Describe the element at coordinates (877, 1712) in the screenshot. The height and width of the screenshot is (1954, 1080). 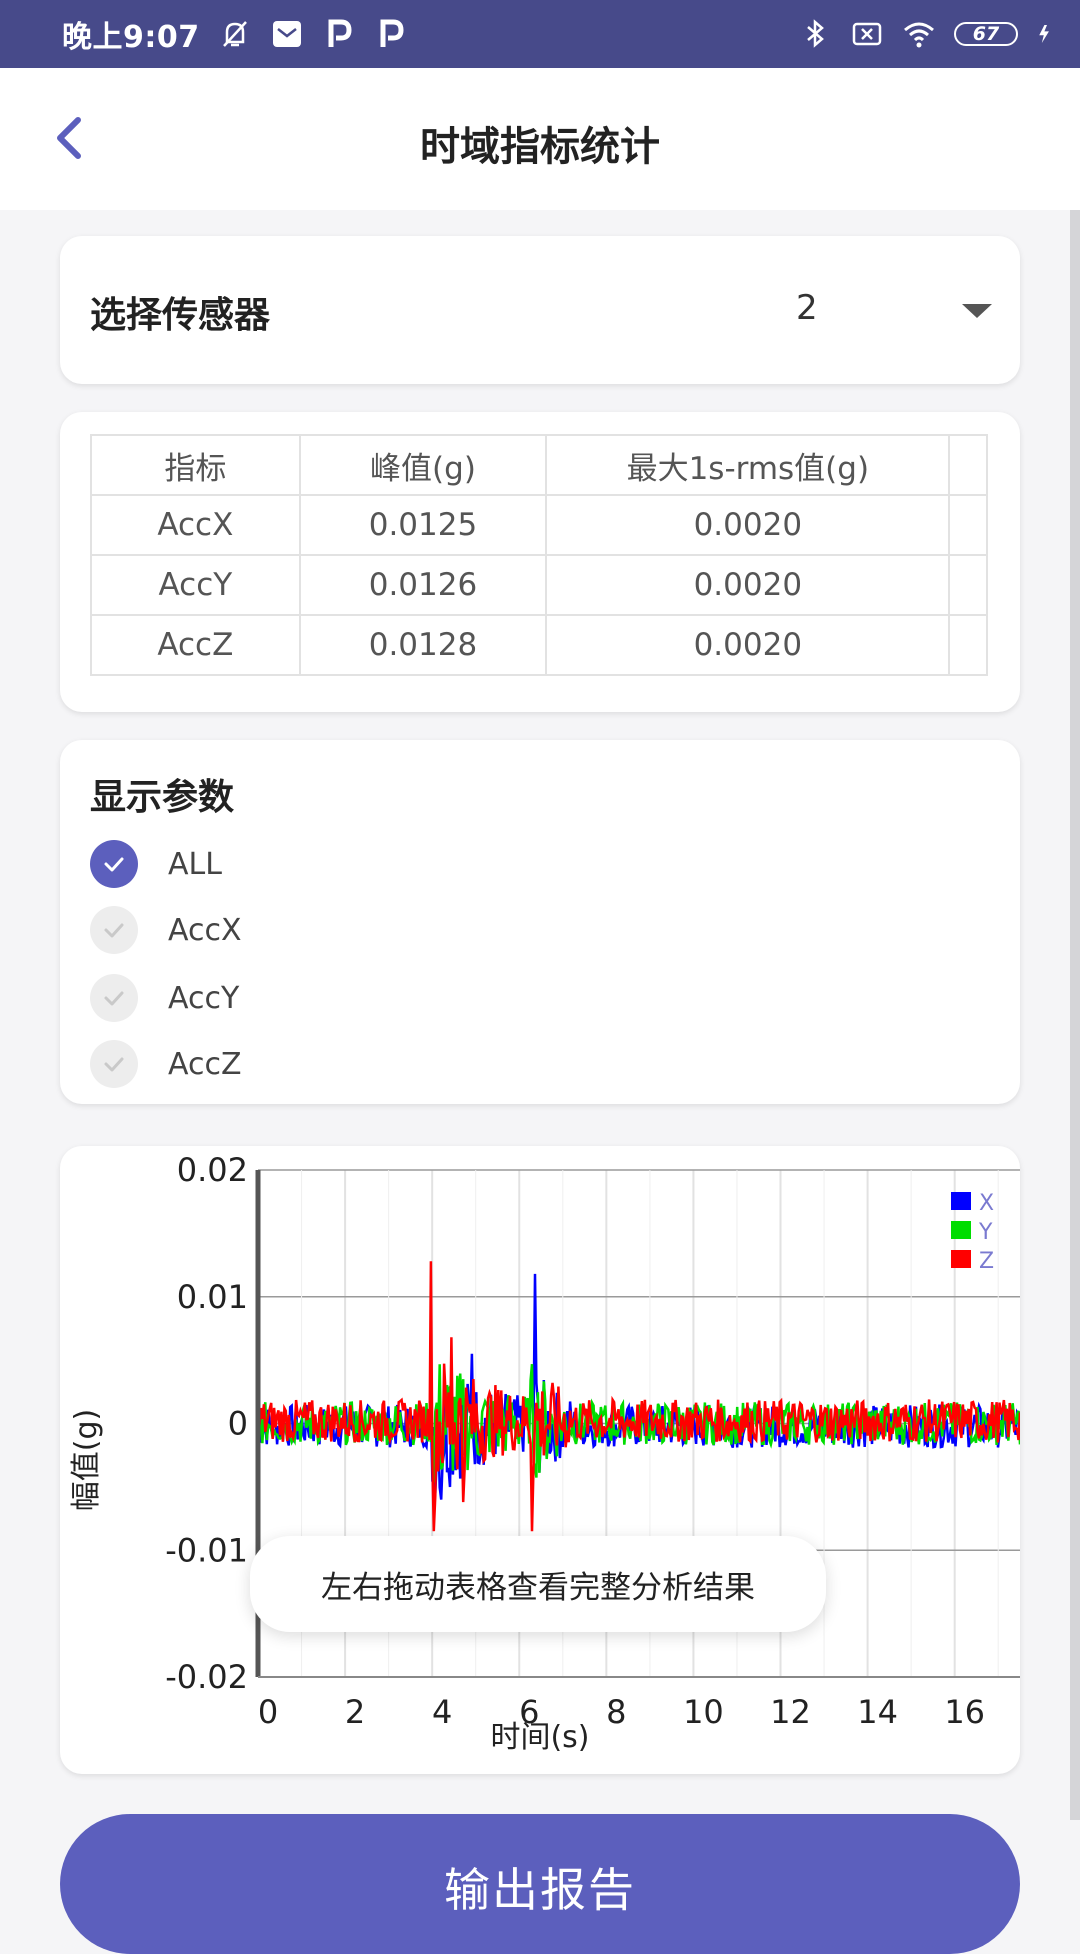
I see `x-tick-label: 14` at that location.